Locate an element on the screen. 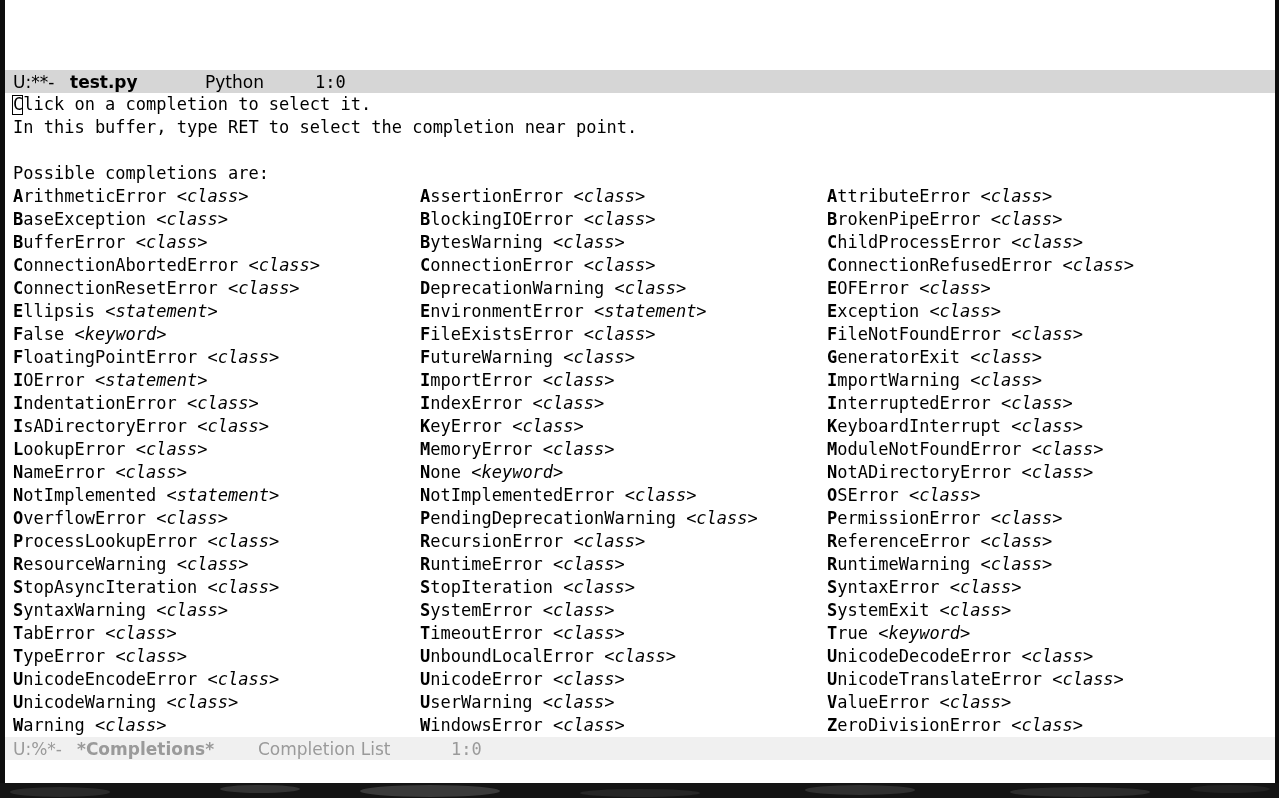  completion-item: Ellipsis <statement> is located at coordinates (216, 311).